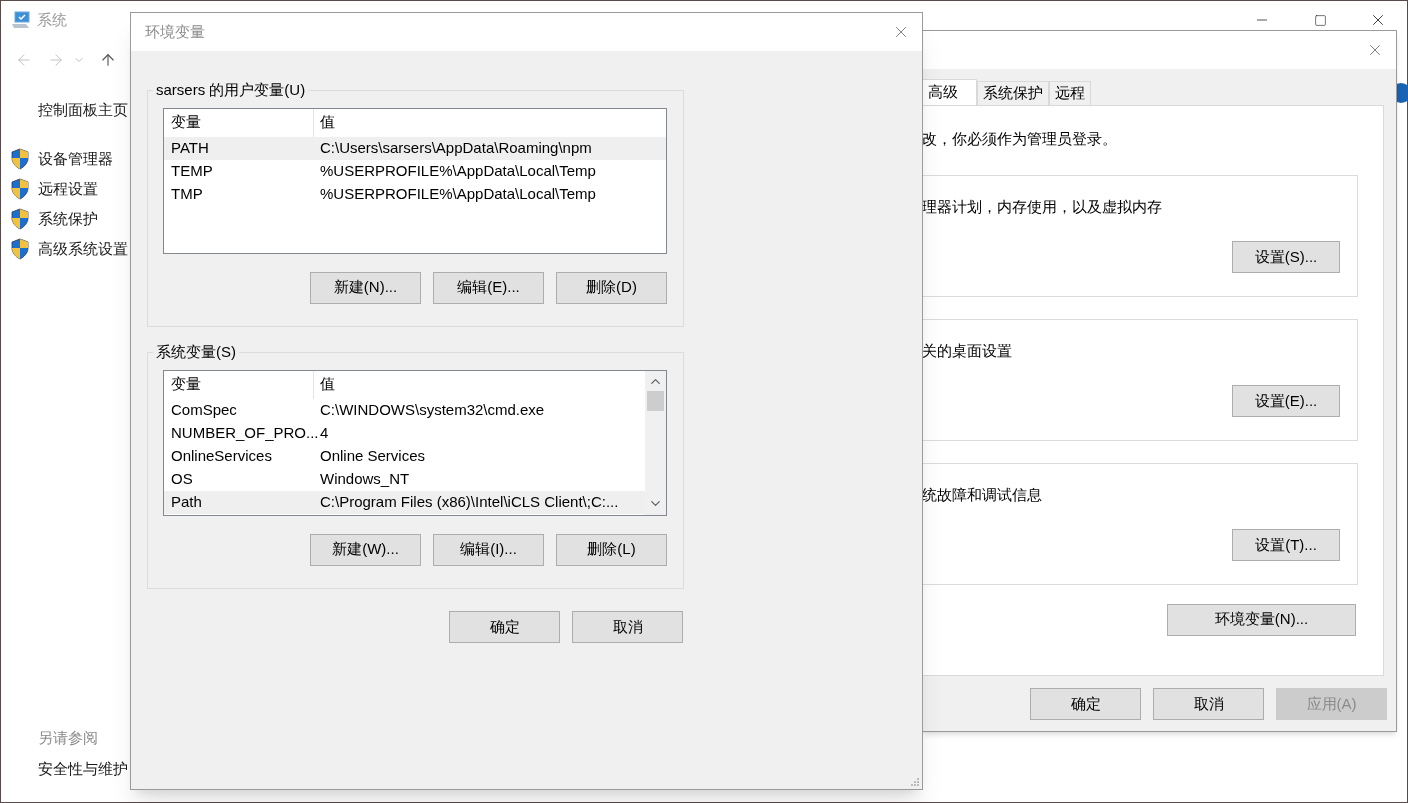 Image resolution: width=1408 pixels, height=803 pixels. Describe the element at coordinates (611, 287) in the screenshot. I see `dialog-button: 删除(D)` at that location.